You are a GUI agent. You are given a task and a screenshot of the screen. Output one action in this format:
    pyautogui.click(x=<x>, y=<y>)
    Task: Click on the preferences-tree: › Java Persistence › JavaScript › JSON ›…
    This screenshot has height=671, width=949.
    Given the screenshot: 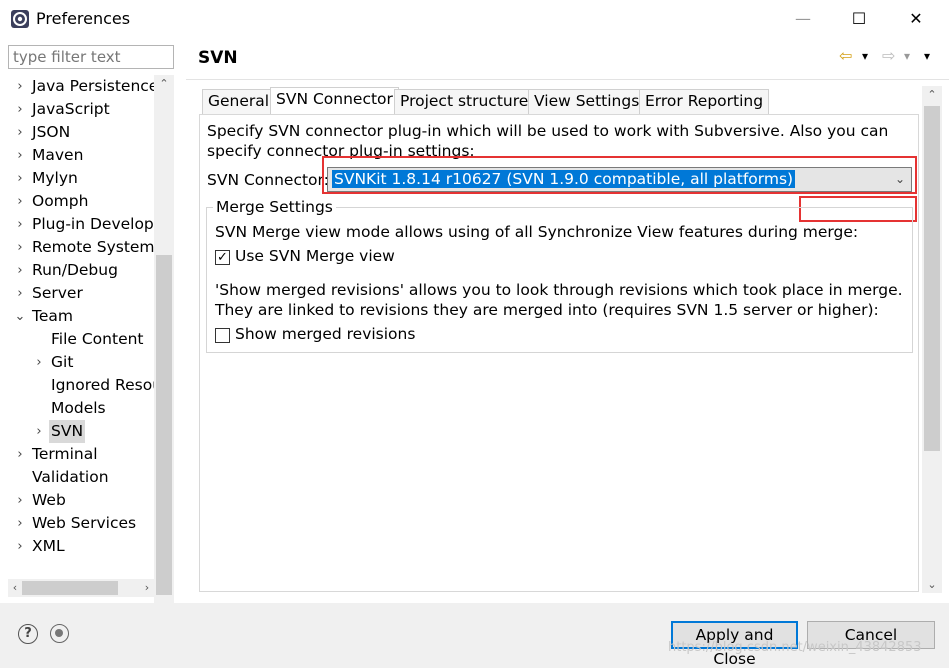 What is the action you would take?
    pyautogui.click(x=87, y=340)
    